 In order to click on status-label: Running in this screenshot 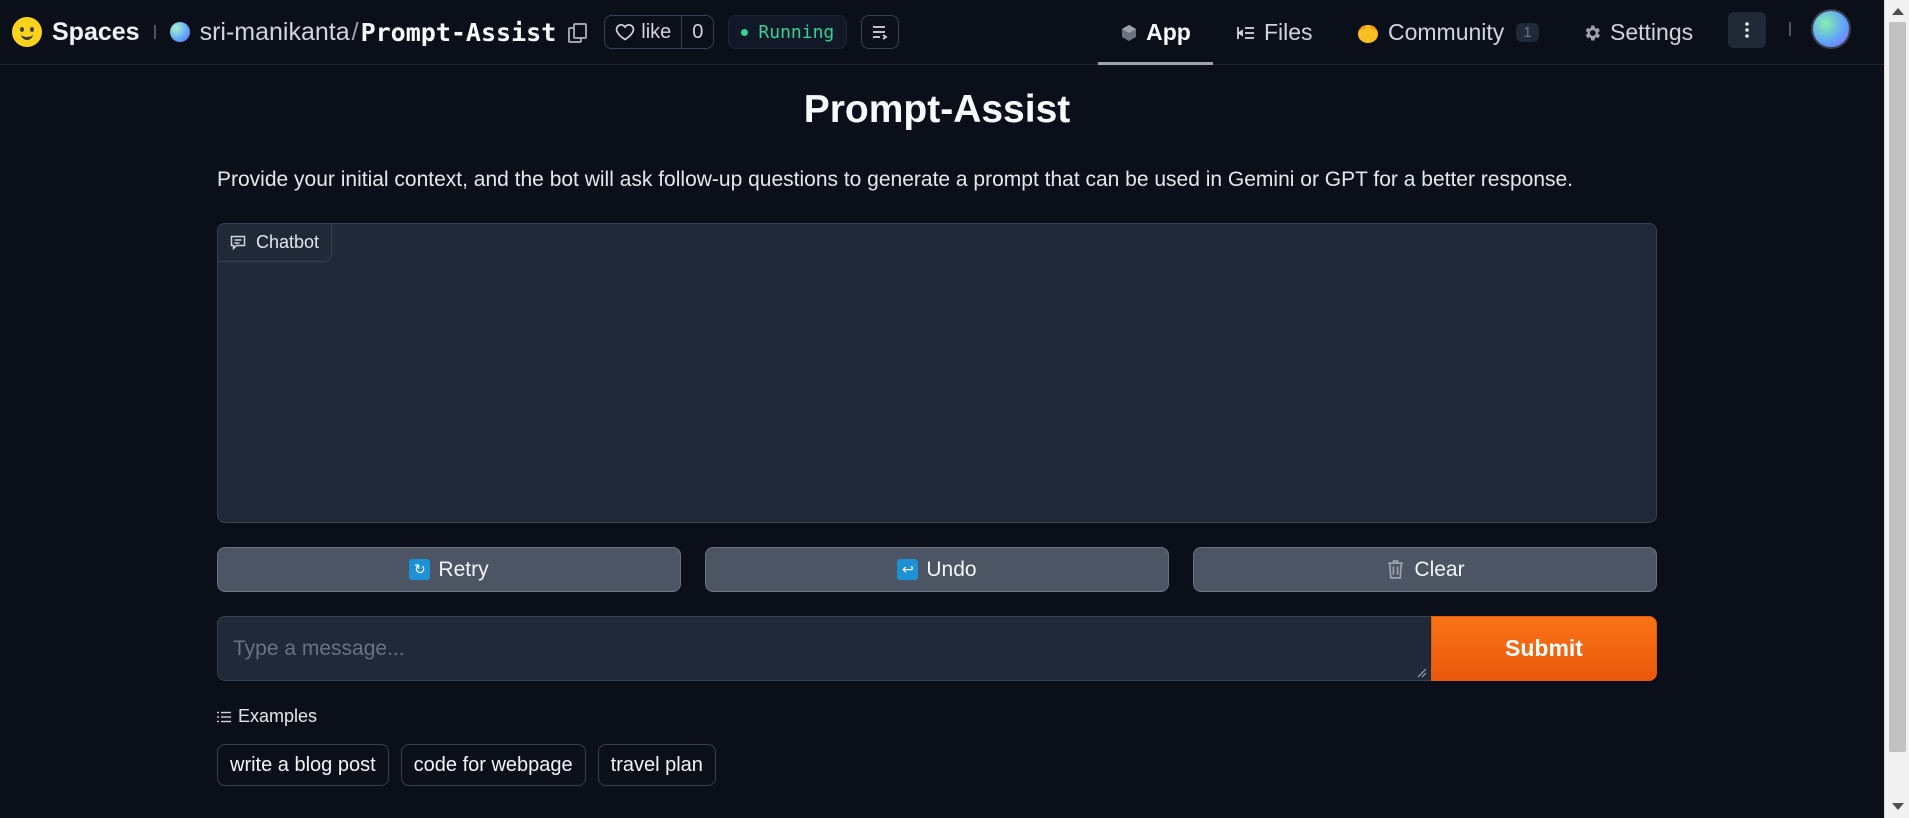, I will do `click(796, 32)`.